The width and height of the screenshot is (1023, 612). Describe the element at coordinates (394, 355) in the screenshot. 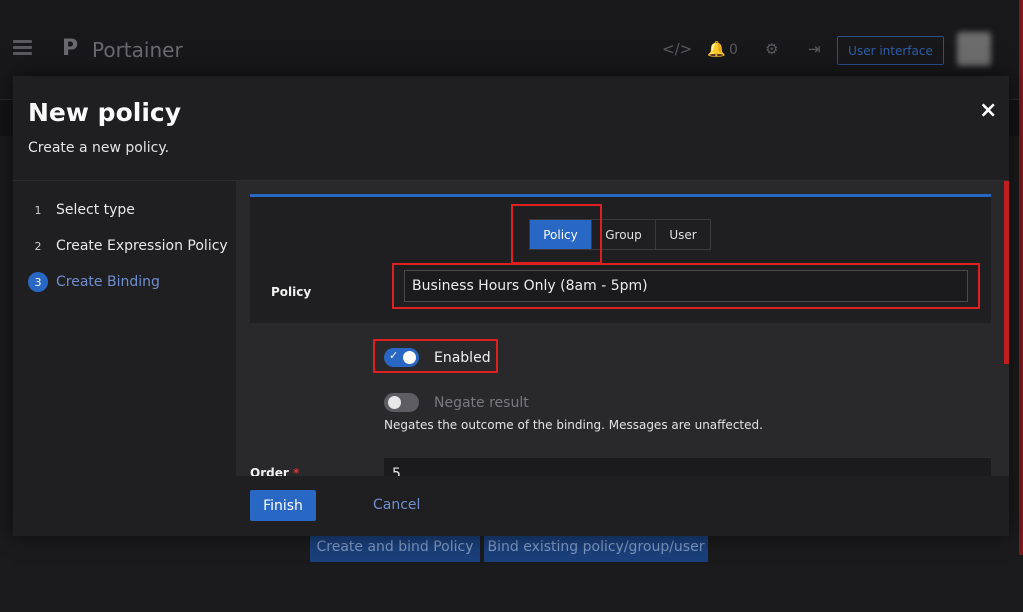

I see `check-icon: ✓` at that location.